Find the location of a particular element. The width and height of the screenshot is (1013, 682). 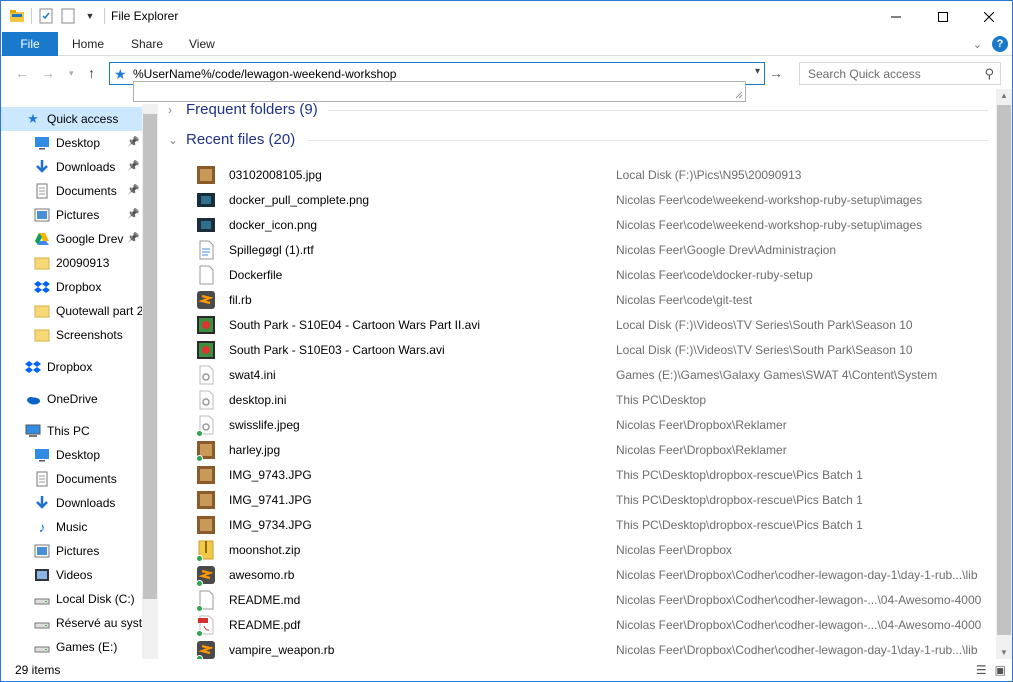

sidebar-item-downloads: Downloads is located at coordinates (71, 503).